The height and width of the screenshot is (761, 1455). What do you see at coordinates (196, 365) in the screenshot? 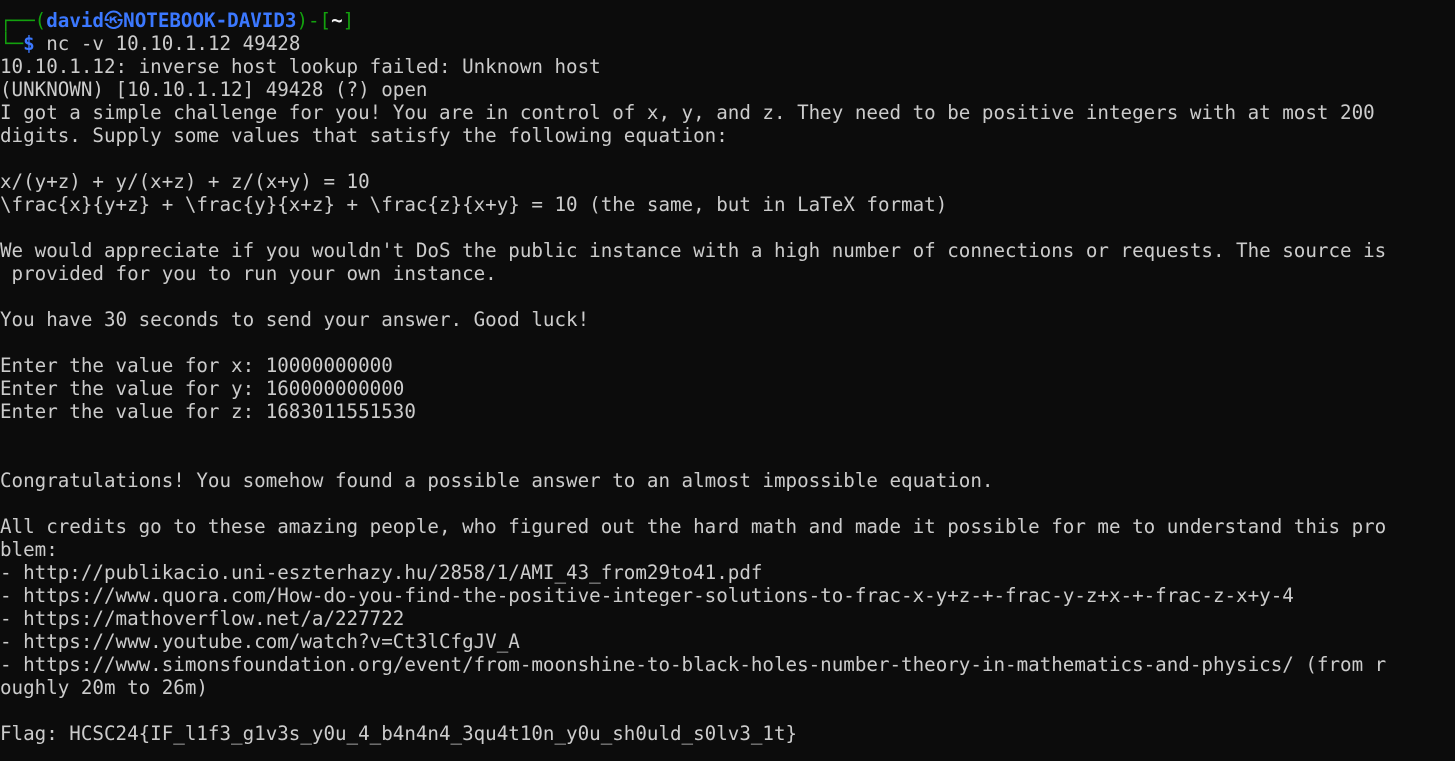
I see `output-line: Enter the value for x: 10000000000` at bounding box center [196, 365].